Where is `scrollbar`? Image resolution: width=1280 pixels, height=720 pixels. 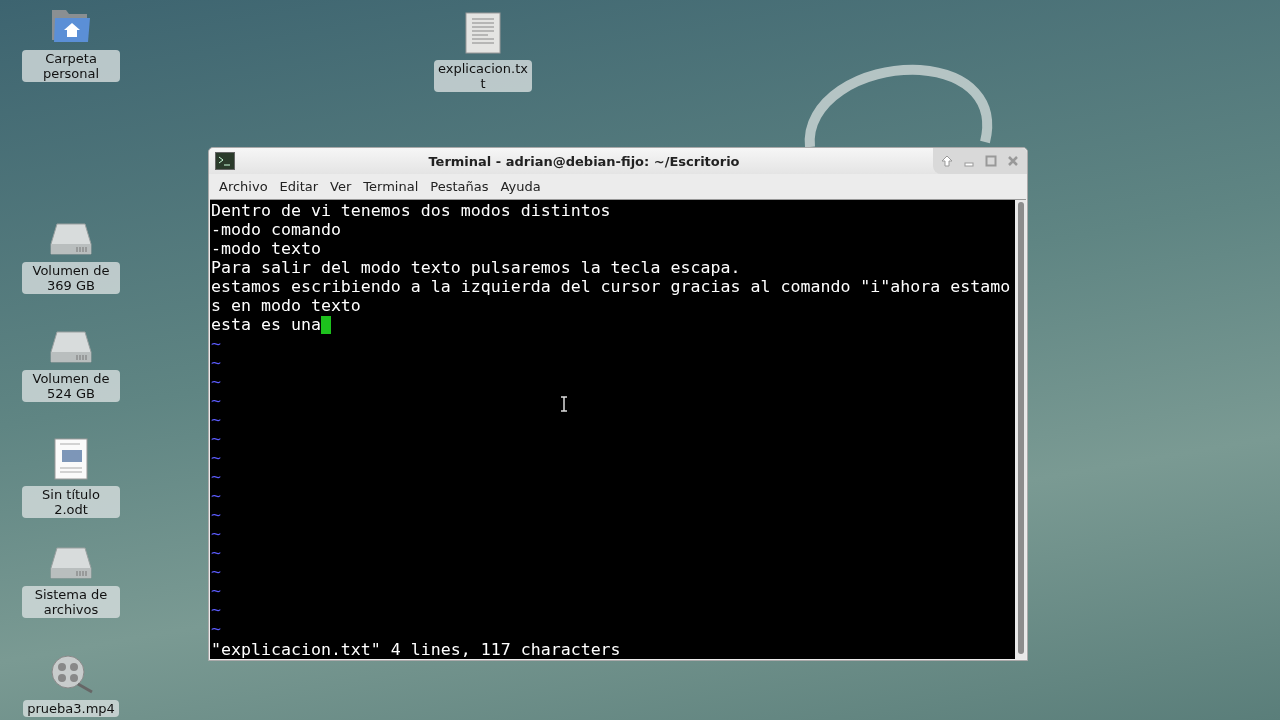
scrollbar is located at coordinates (1020, 429).